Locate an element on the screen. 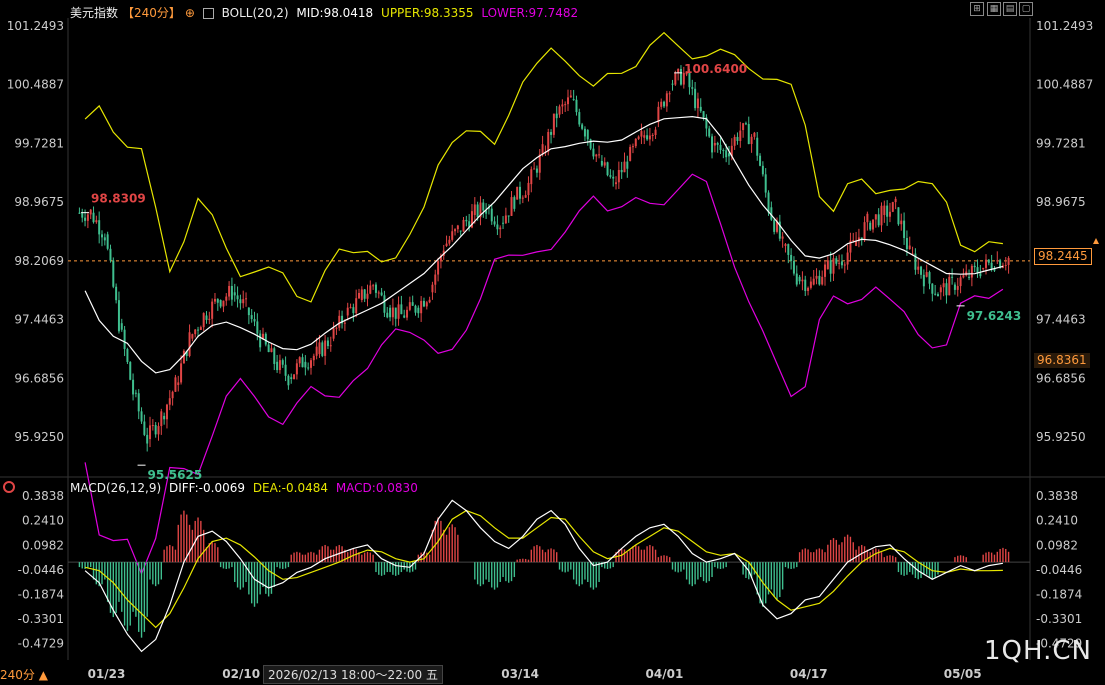 The image size is (1105, 685). macd-y-tick-right: -0.0446 is located at coordinates (1059, 570).